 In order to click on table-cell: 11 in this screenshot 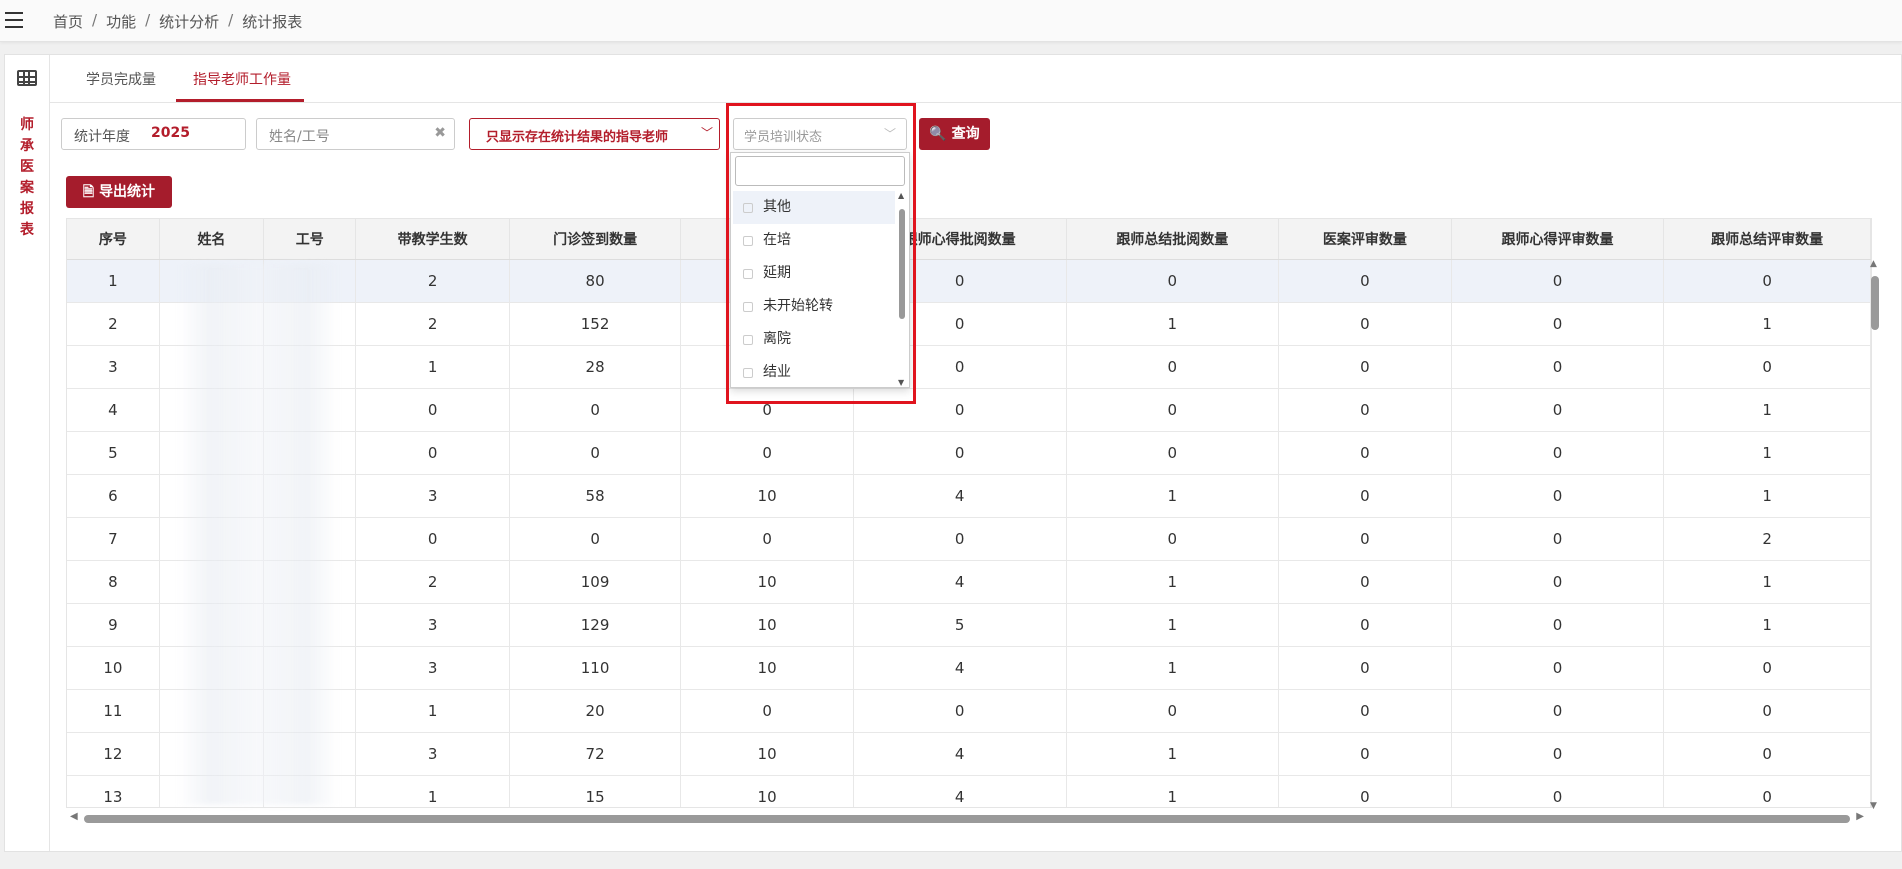, I will do `click(113, 711)`.